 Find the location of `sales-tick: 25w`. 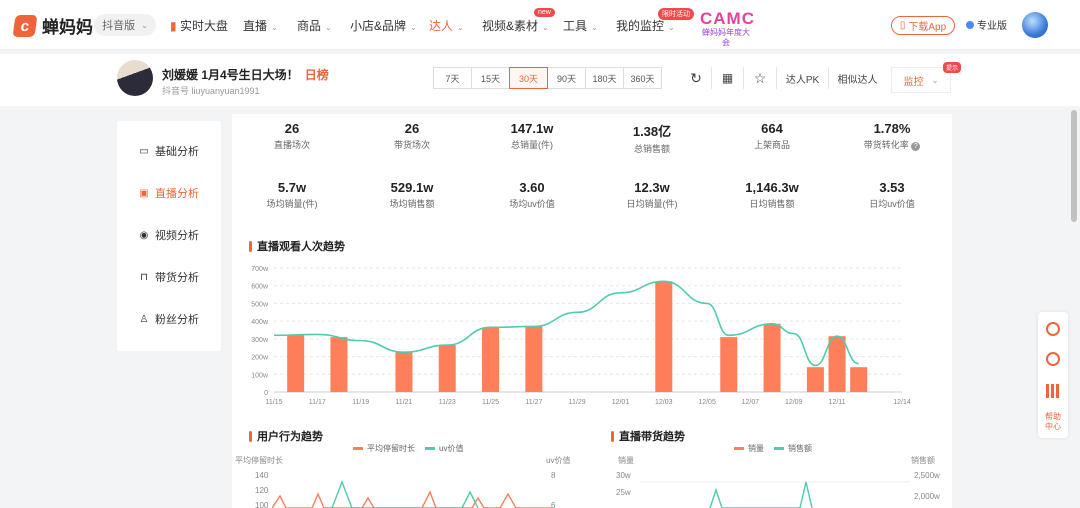

sales-tick: 25w is located at coordinates (623, 492).